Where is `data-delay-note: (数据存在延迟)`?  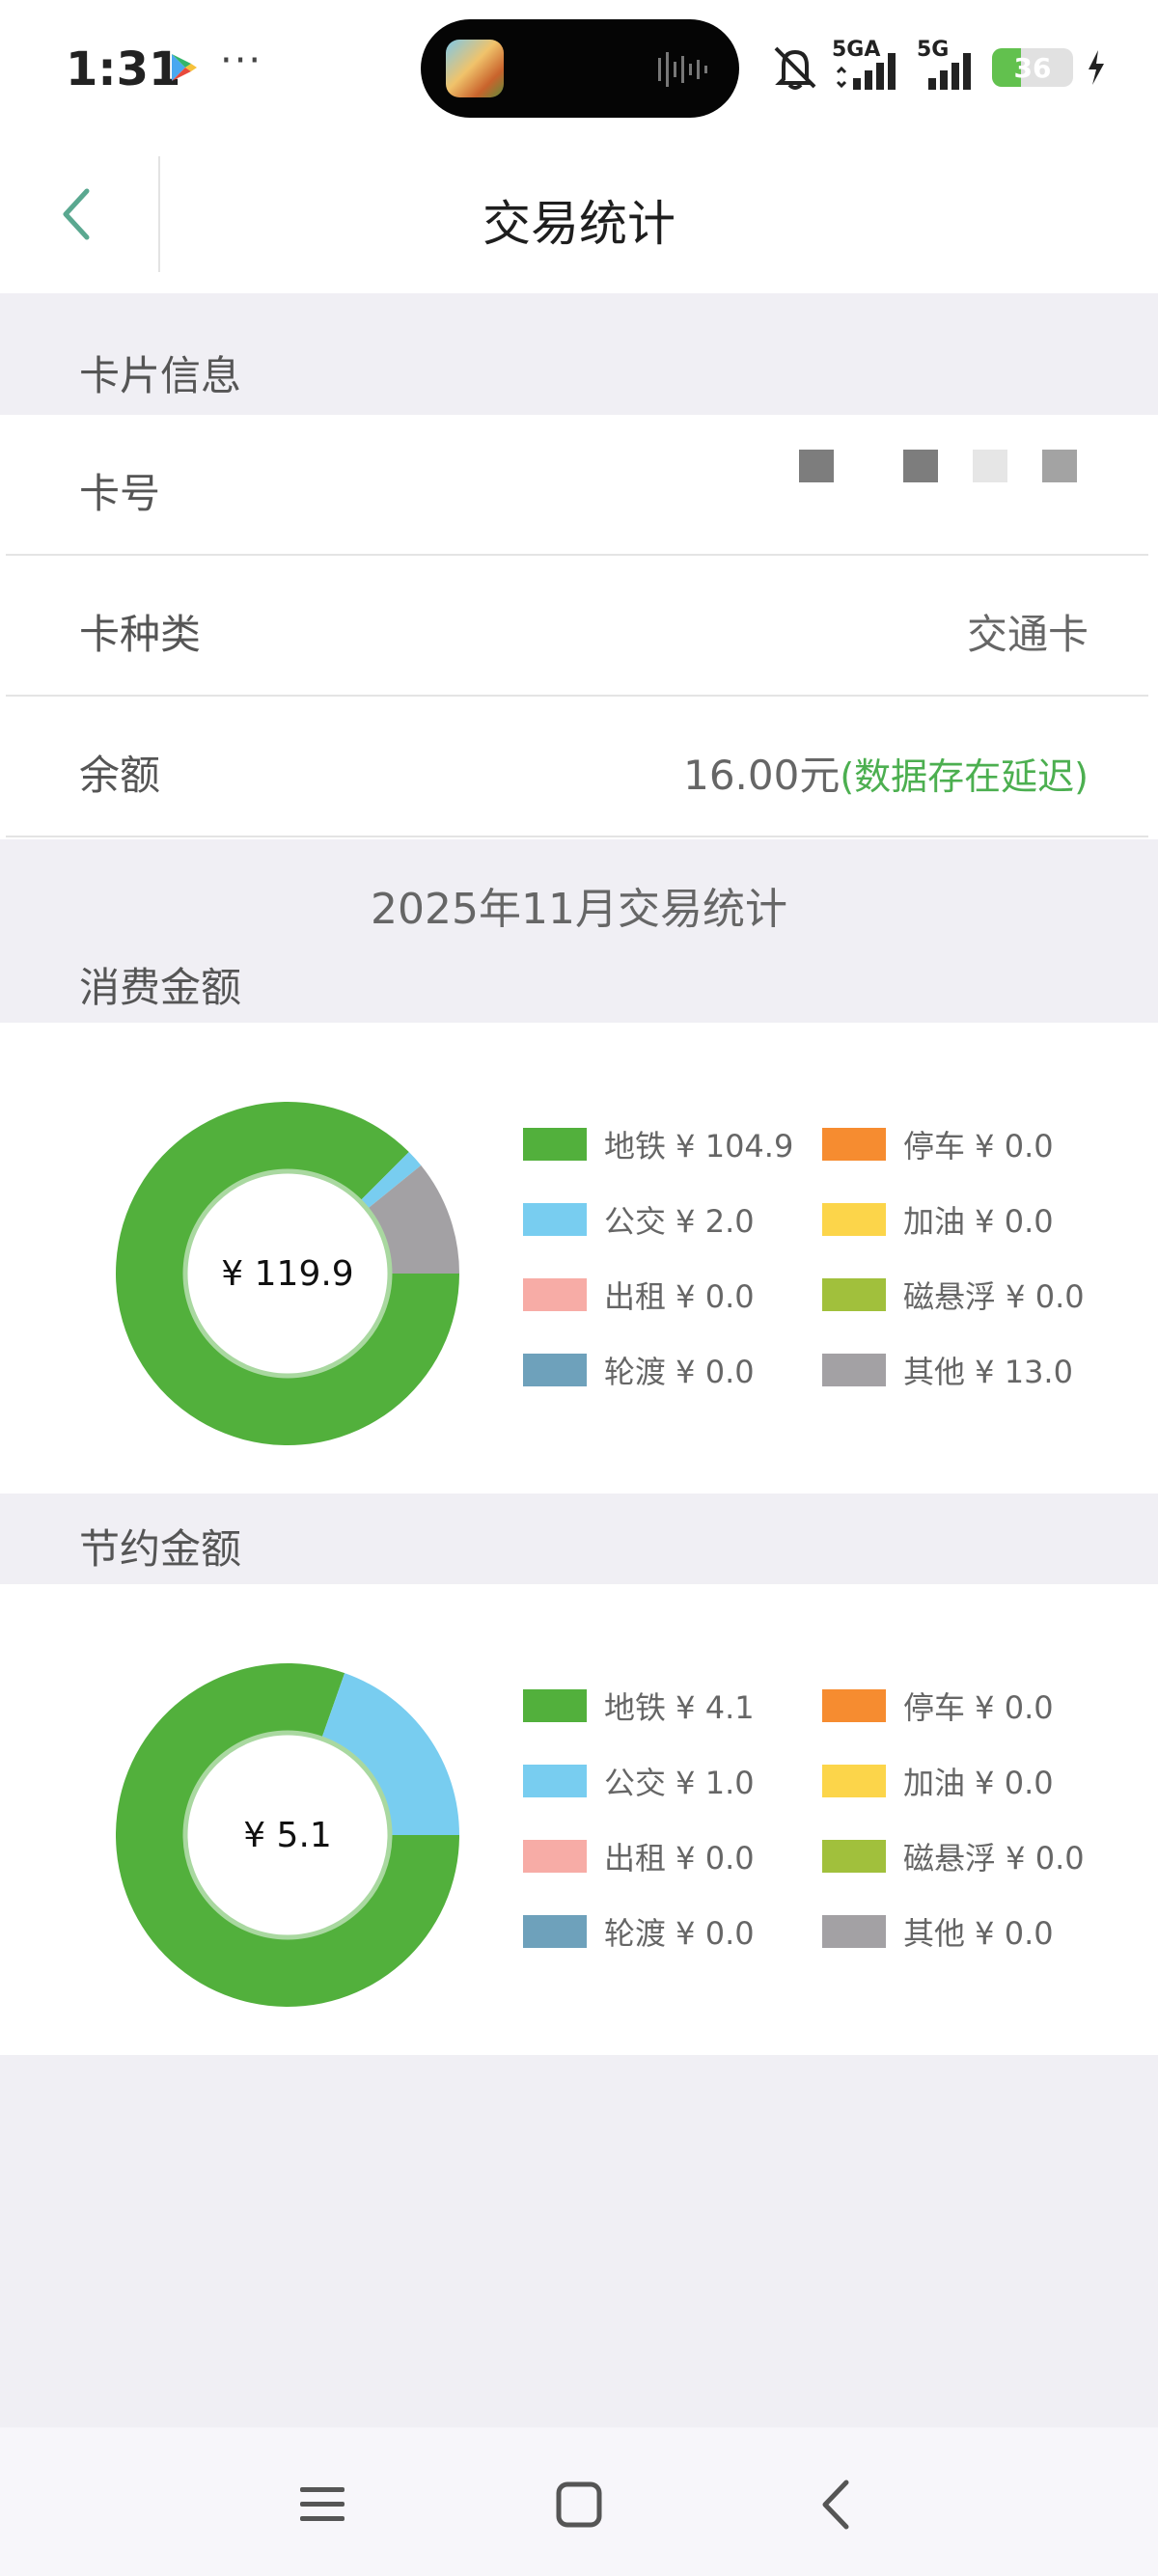
data-delay-note: (数据存在延迟) is located at coordinates (964, 777).